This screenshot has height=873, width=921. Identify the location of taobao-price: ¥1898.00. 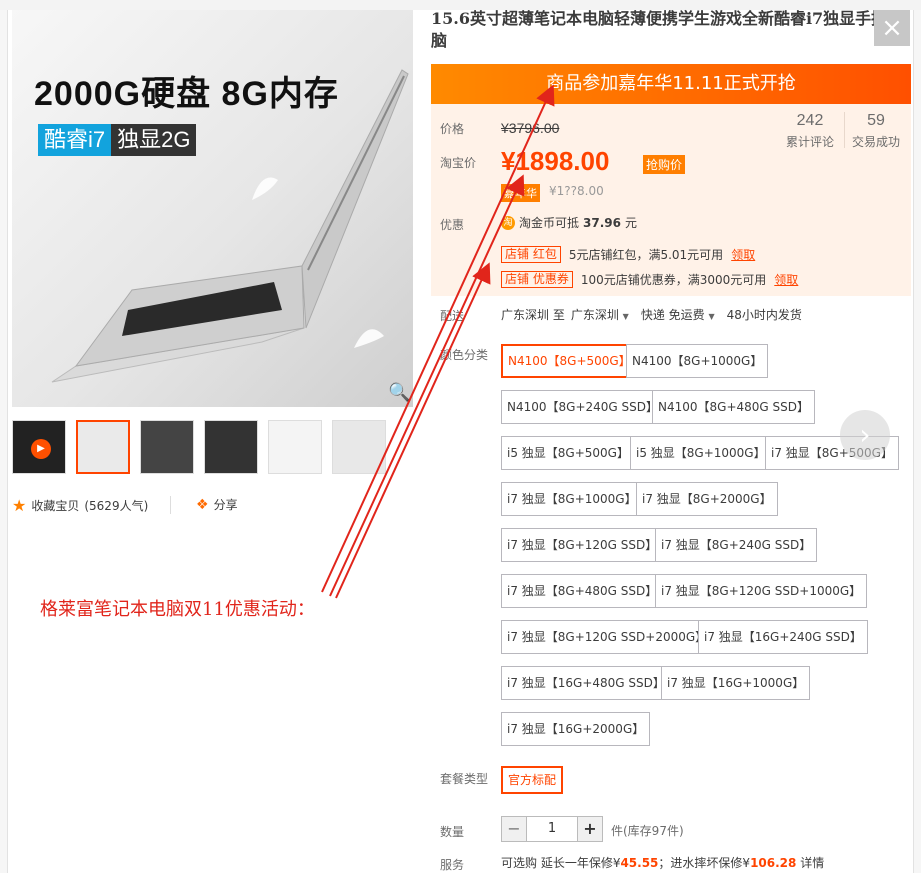
(555, 161).